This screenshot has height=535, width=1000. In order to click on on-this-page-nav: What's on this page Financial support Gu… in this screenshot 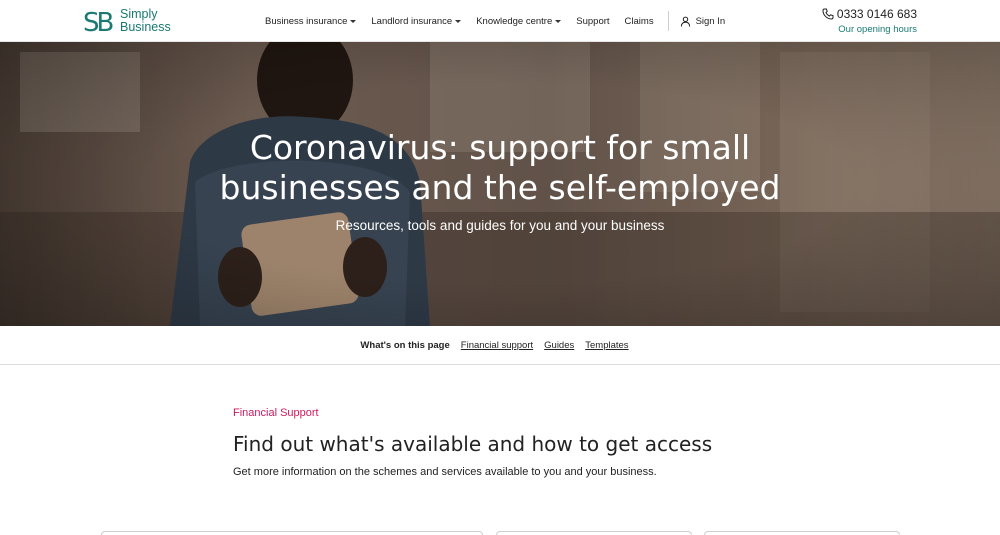, I will do `click(500, 345)`.